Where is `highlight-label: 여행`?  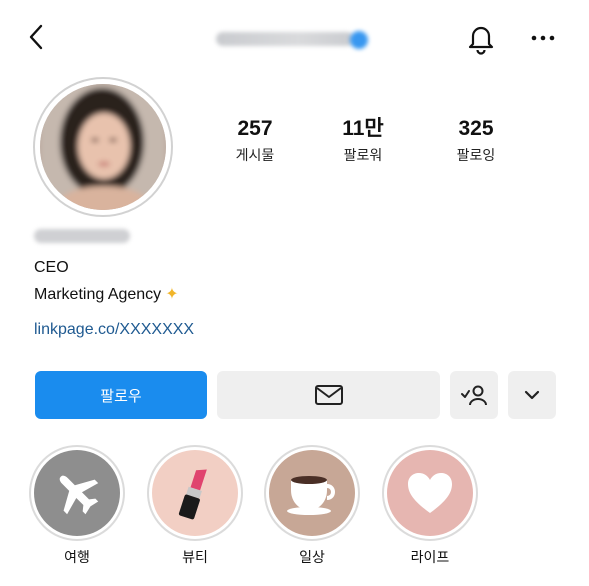 highlight-label: 여행 is located at coordinates (77, 558).